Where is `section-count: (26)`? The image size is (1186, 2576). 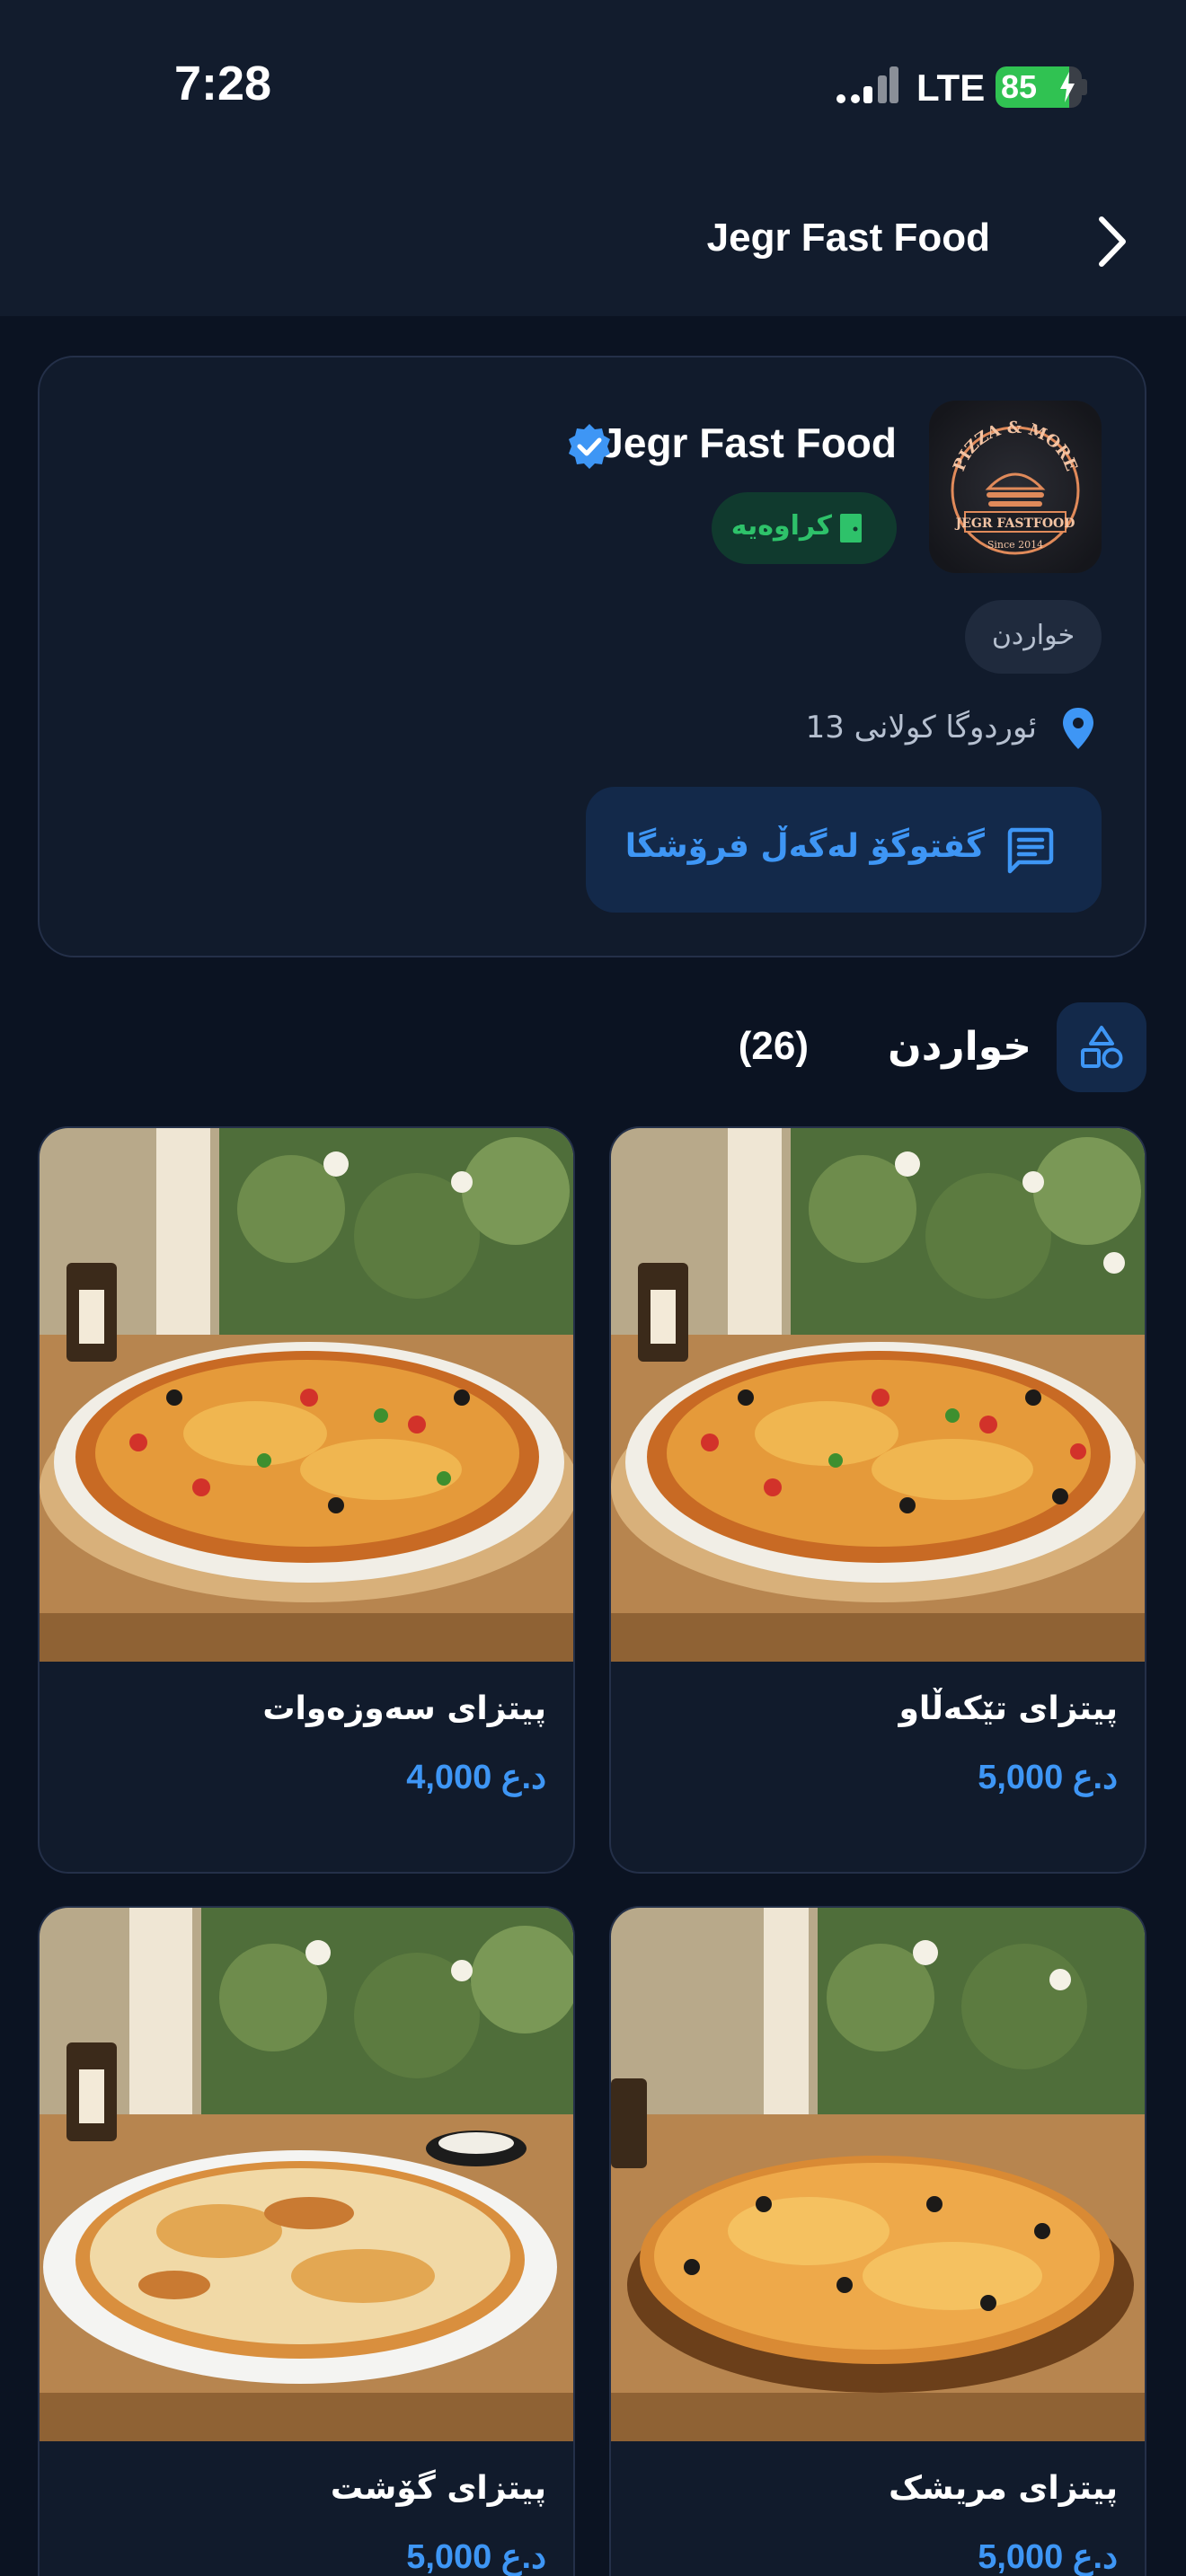 section-count: (26) is located at coordinates (773, 1046).